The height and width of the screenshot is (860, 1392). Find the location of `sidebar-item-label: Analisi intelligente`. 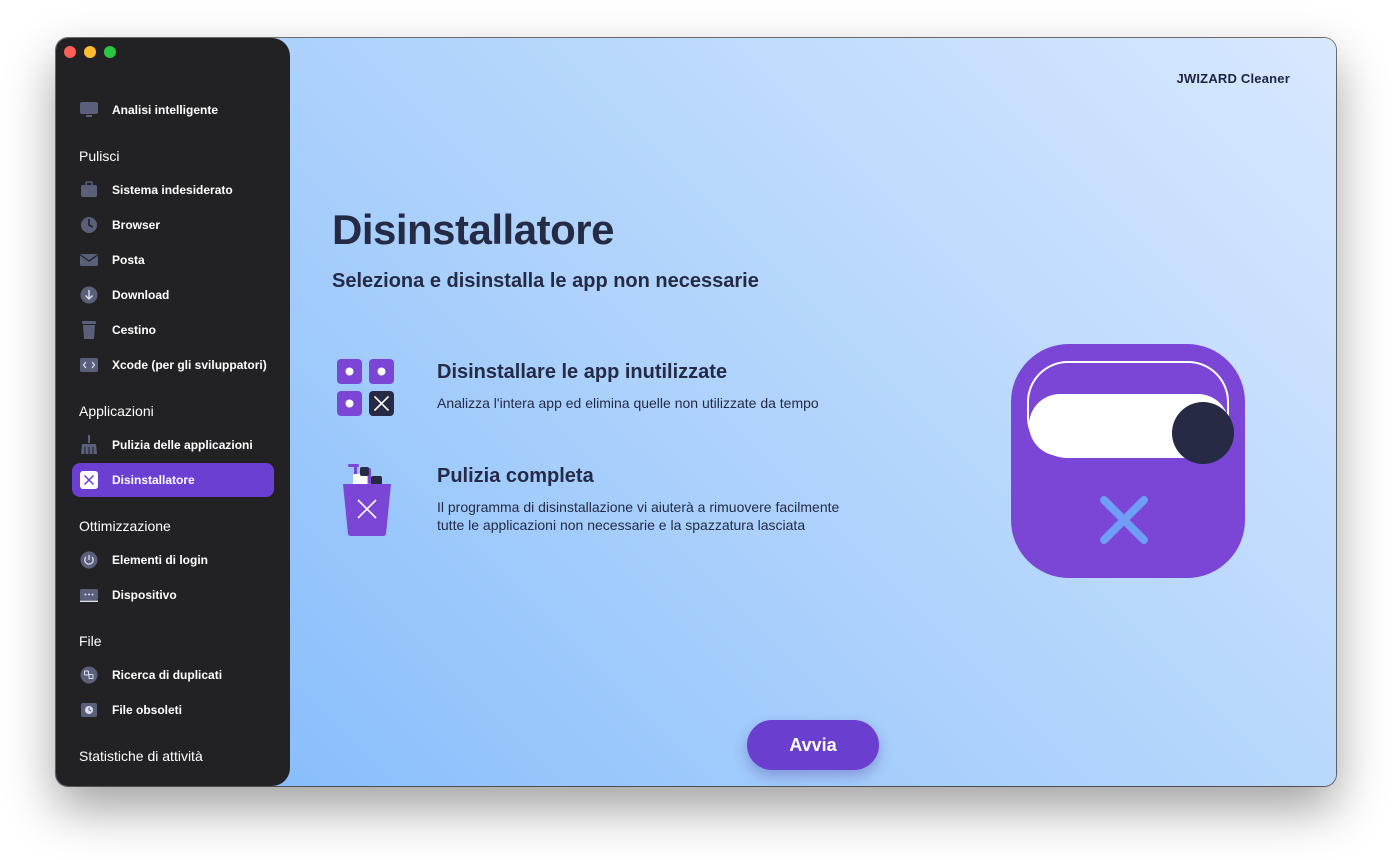

sidebar-item-label: Analisi intelligente is located at coordinates (165, 110).